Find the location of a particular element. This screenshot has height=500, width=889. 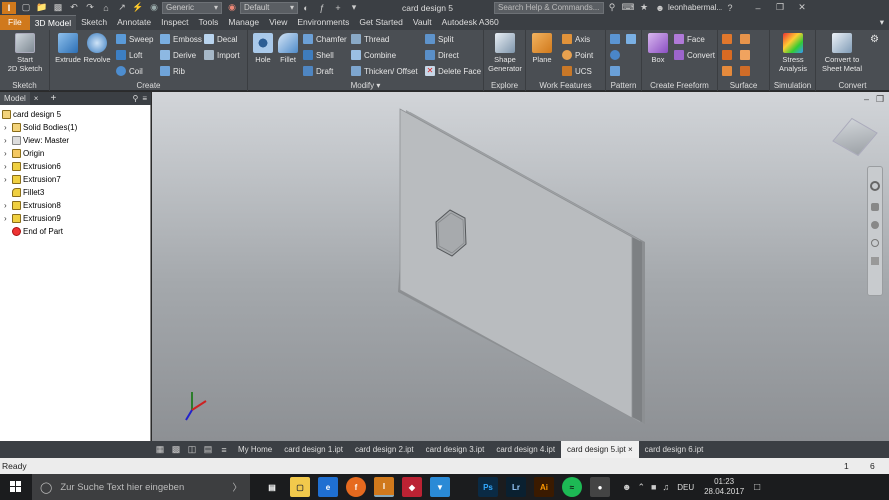

browser-add-icon: + is located at coordinates (53, 98).